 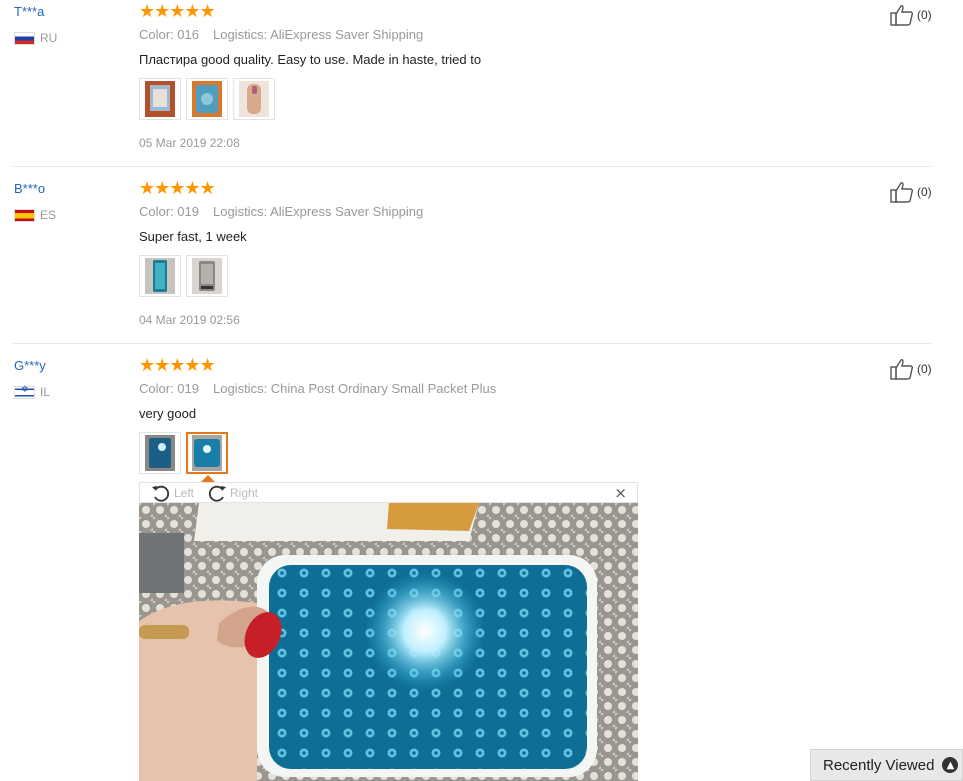 What do you see at coordinates (172, 493) in the screenshot?
I see `rotate-left-button: Left` at bounding box center [172, 493].